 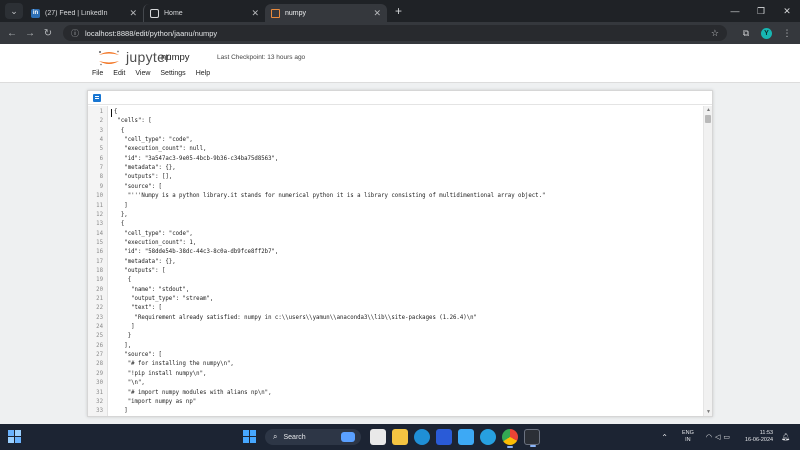 What do you see at coordinates (707, 261) in the screenshot?
I see `vertical-scrollbar: ▲ ▼` at bounding box center [707, 261].